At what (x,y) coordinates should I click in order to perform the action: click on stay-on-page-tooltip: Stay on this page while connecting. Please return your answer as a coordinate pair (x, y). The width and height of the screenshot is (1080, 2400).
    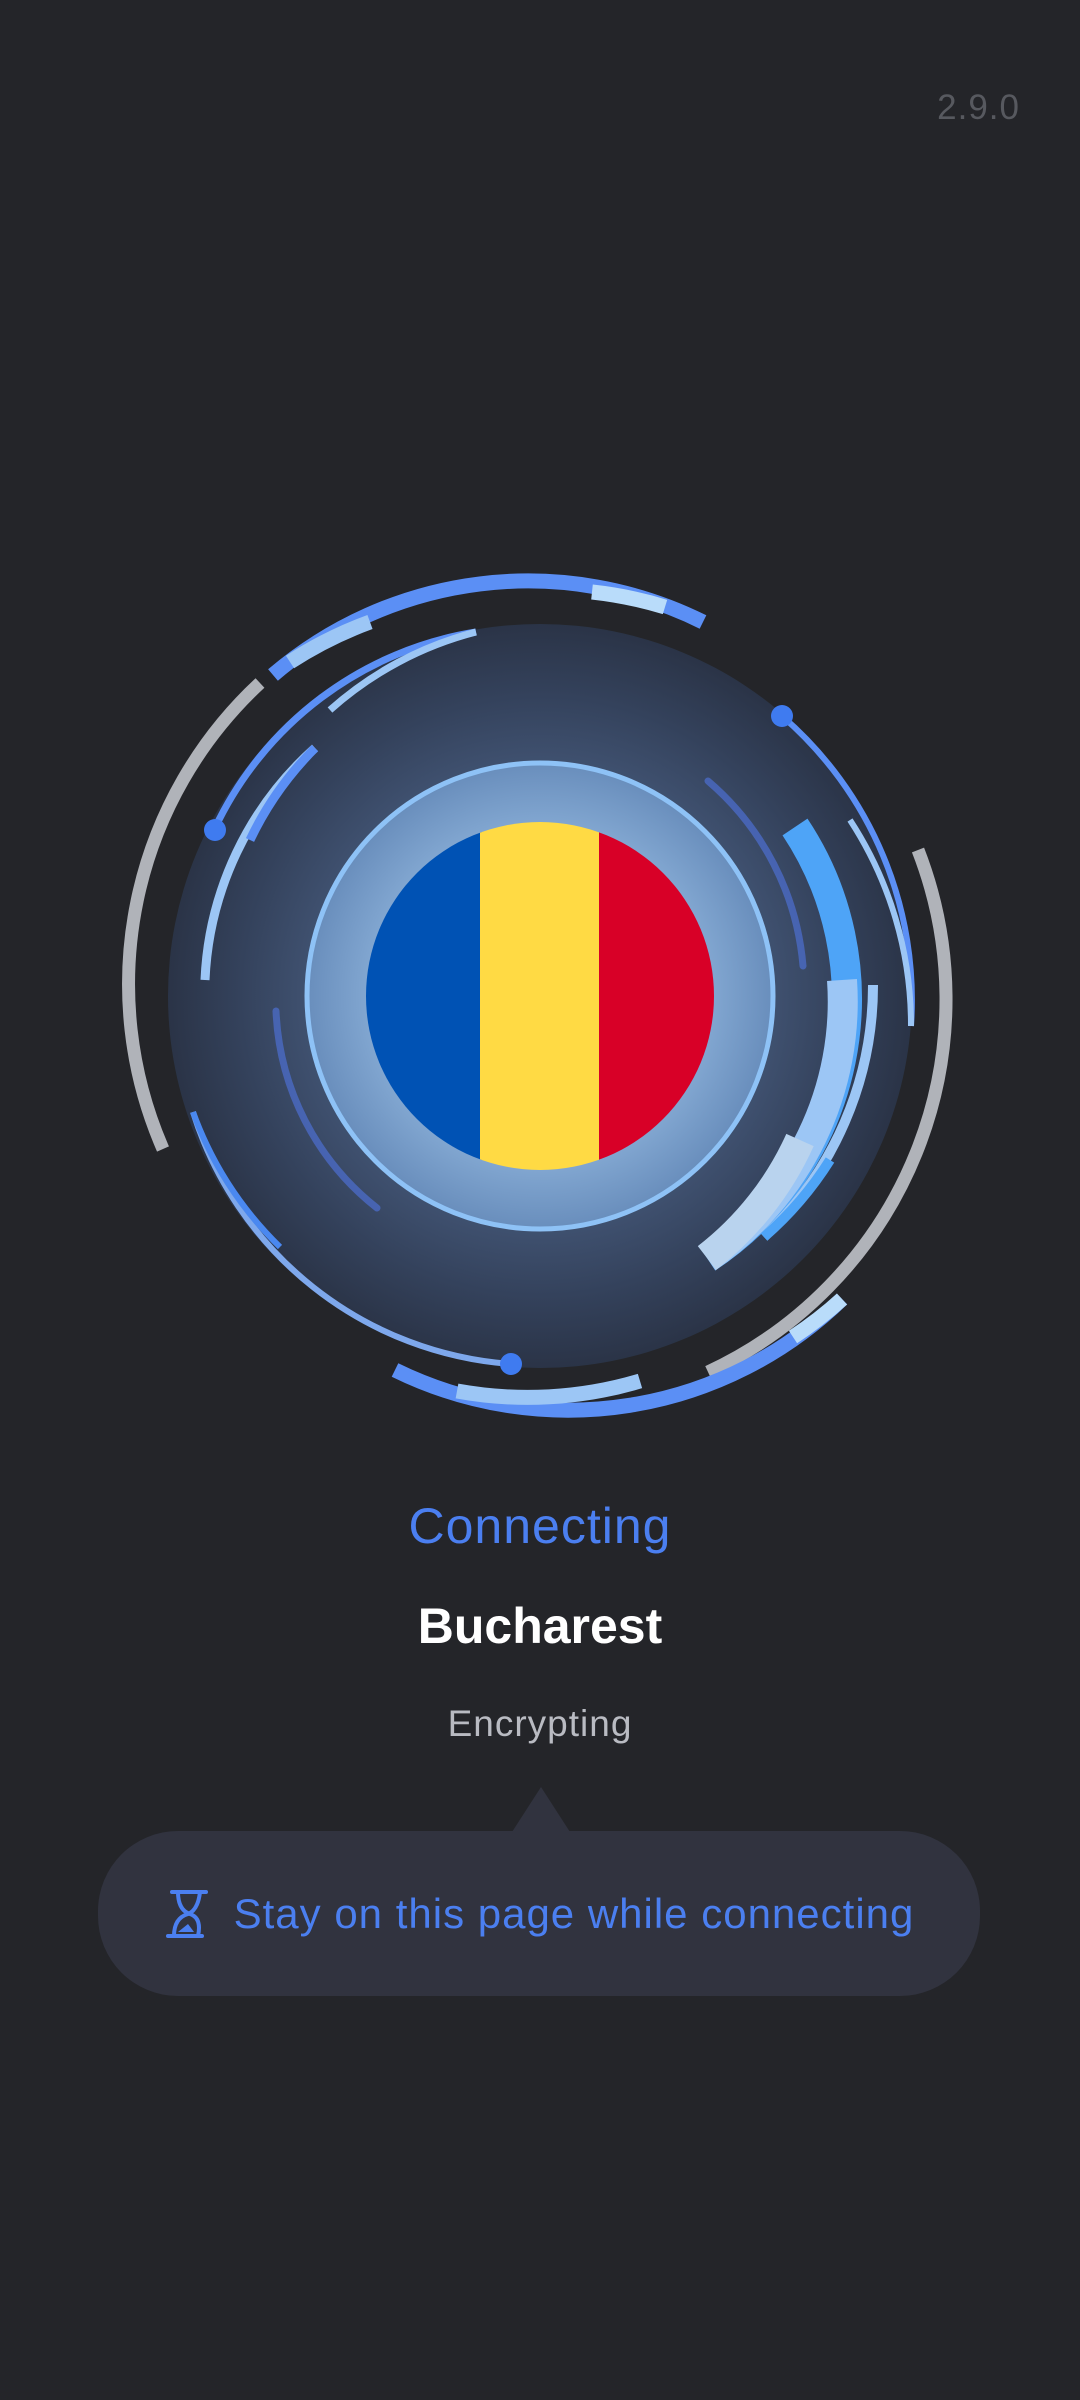
    Looking at the image, I should click on (539, 1913).